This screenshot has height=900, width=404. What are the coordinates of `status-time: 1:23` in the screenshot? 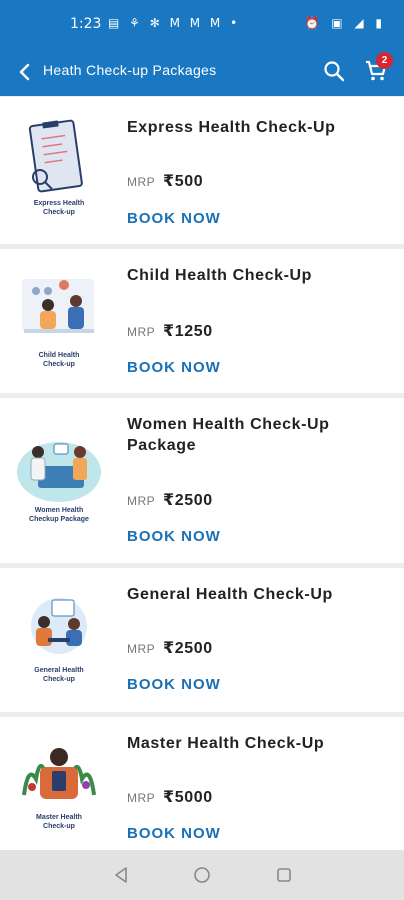 It's located at (86, 24).